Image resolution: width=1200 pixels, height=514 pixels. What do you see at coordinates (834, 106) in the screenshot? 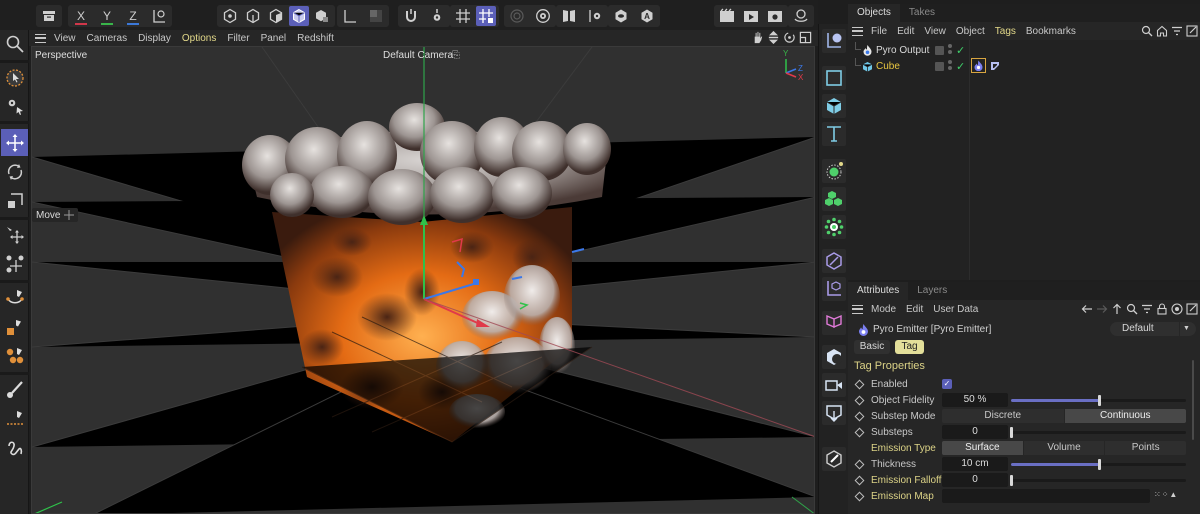
I see `cube-icon` at bounding box center [834, 106].